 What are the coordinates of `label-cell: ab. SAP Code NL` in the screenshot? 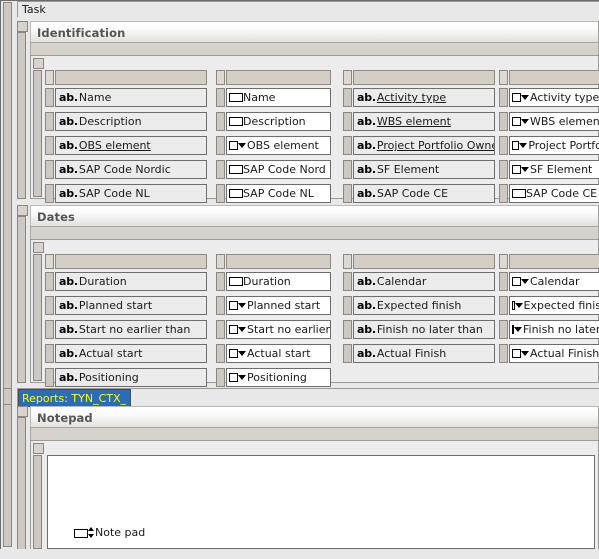 It's located at (131, 193).